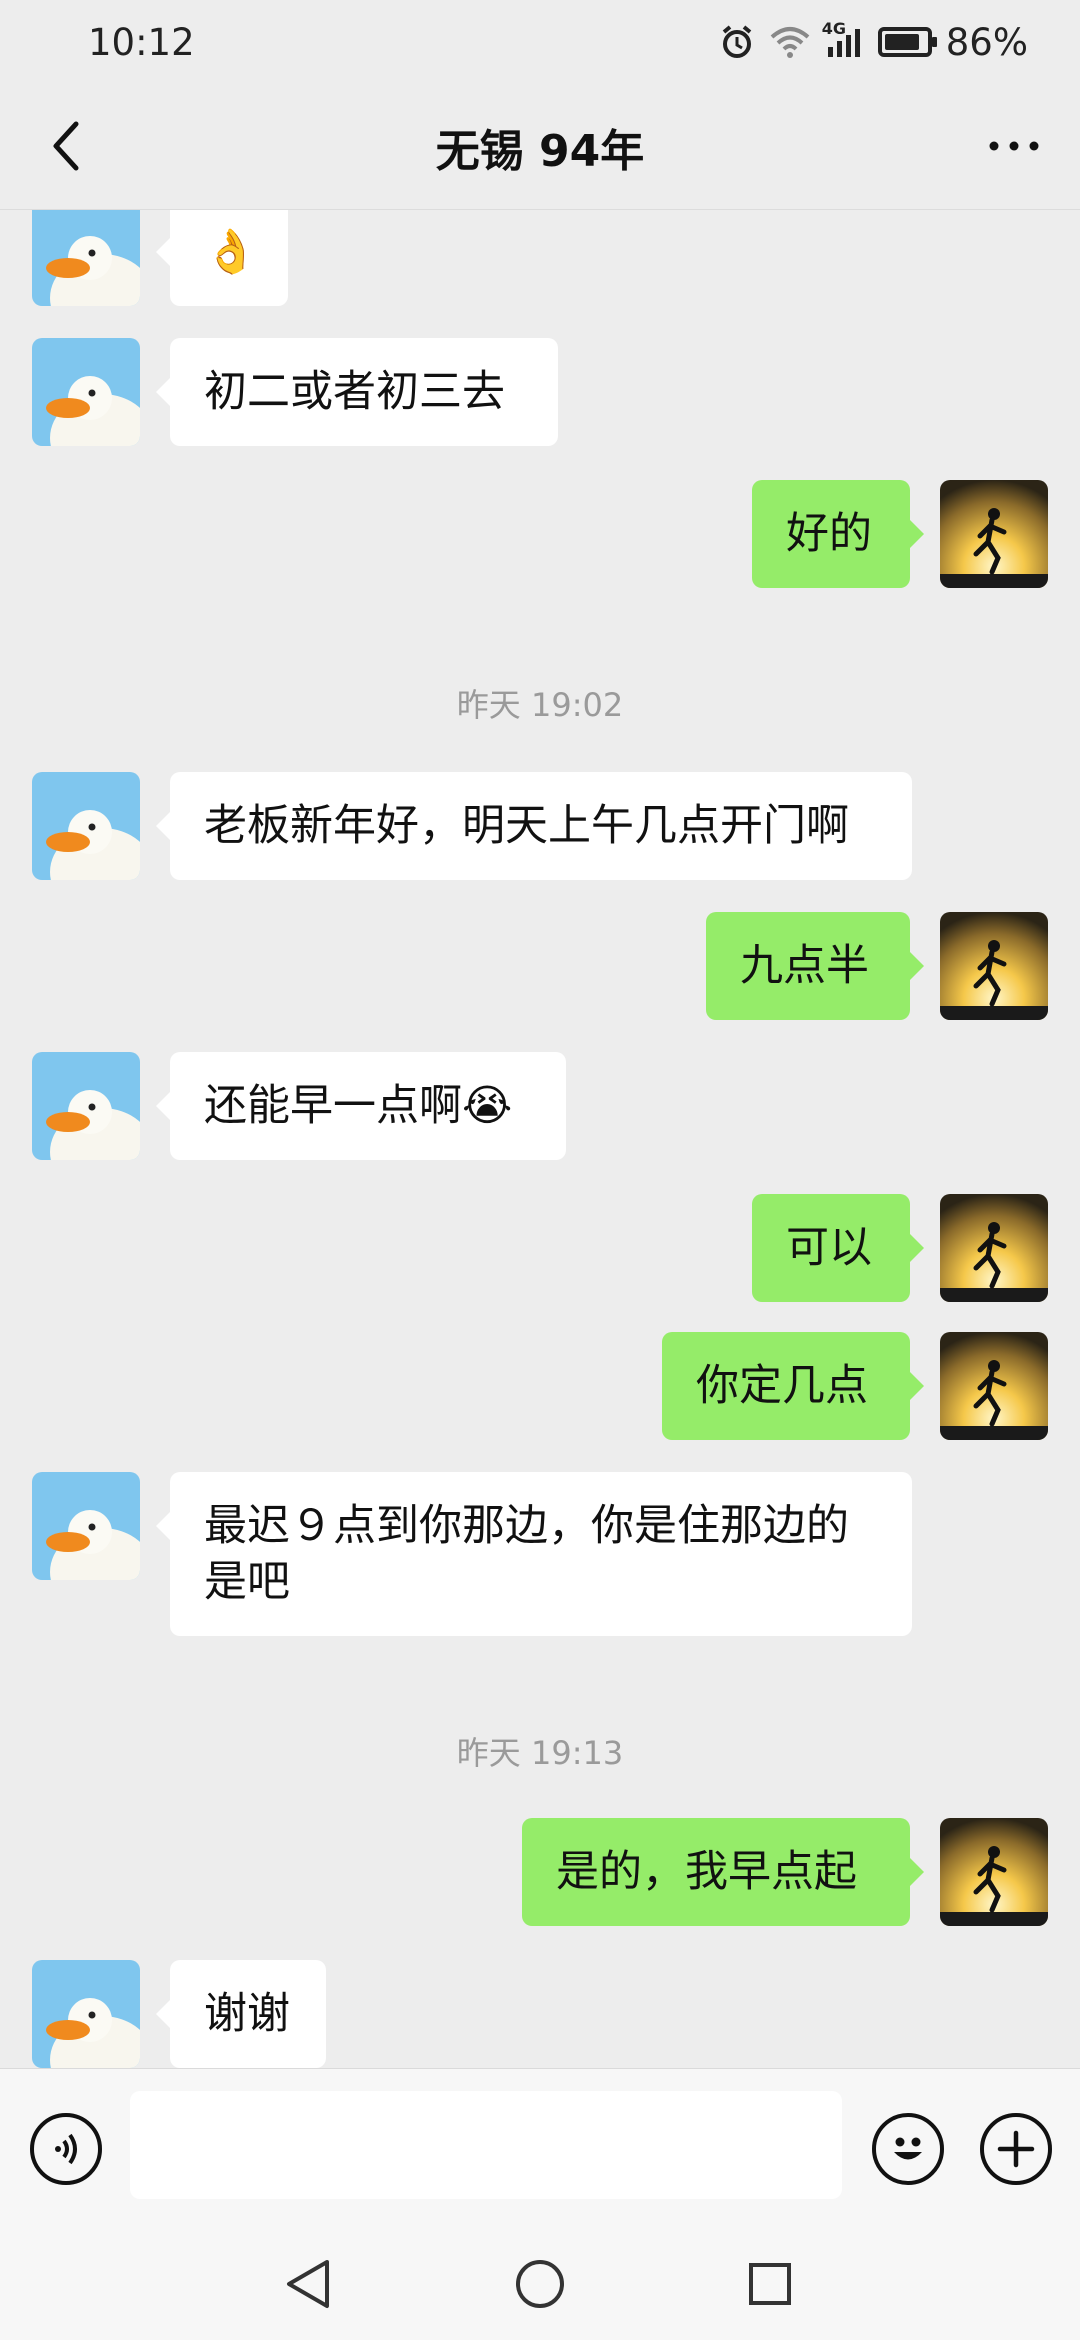  I want to click on nav-home-icon, so click(540, 2284).